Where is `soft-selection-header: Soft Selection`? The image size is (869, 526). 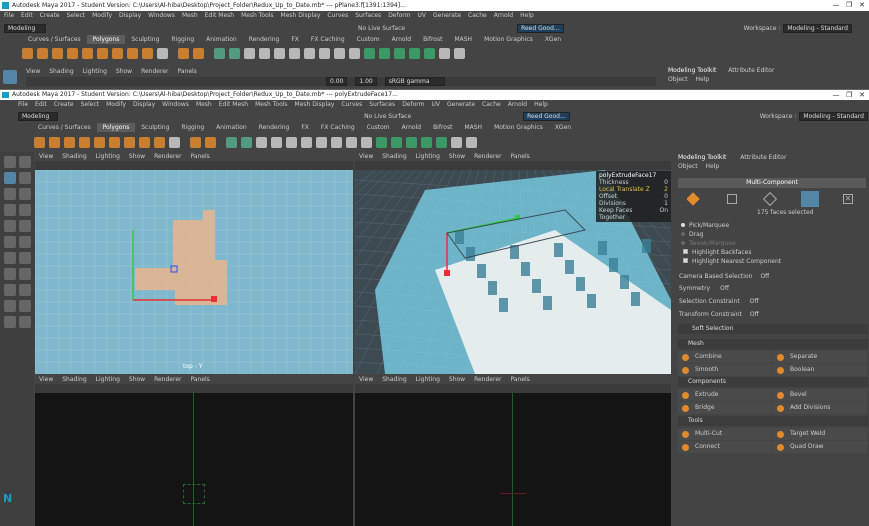 soft-selection-header: Soft Selection is located at coordinates (773, 329).